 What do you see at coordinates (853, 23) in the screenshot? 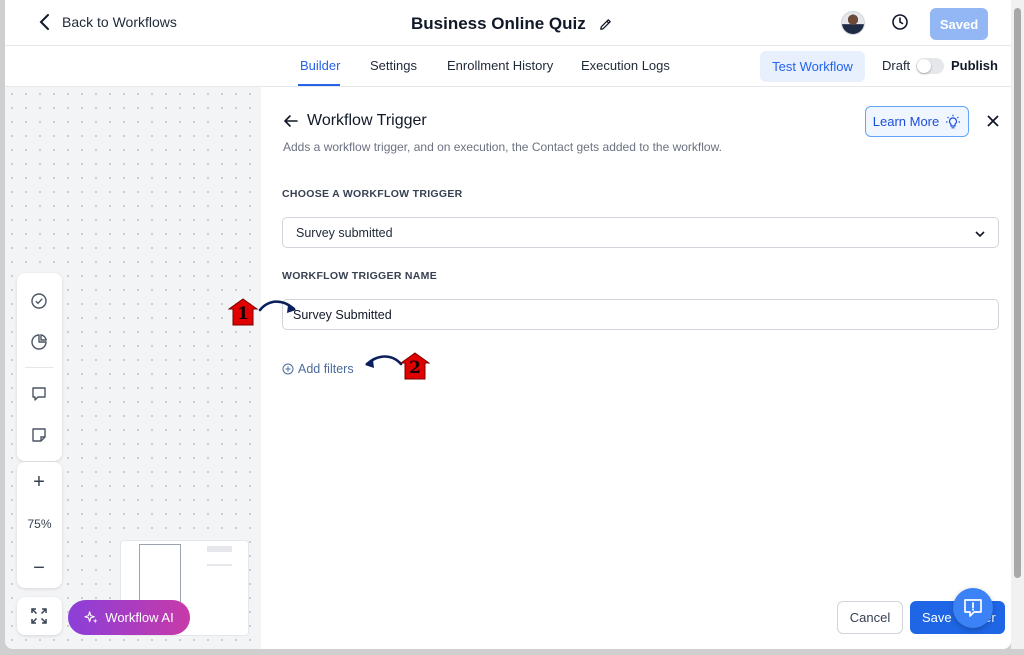
I see `user-avatar` at bounding box center [853, 23].